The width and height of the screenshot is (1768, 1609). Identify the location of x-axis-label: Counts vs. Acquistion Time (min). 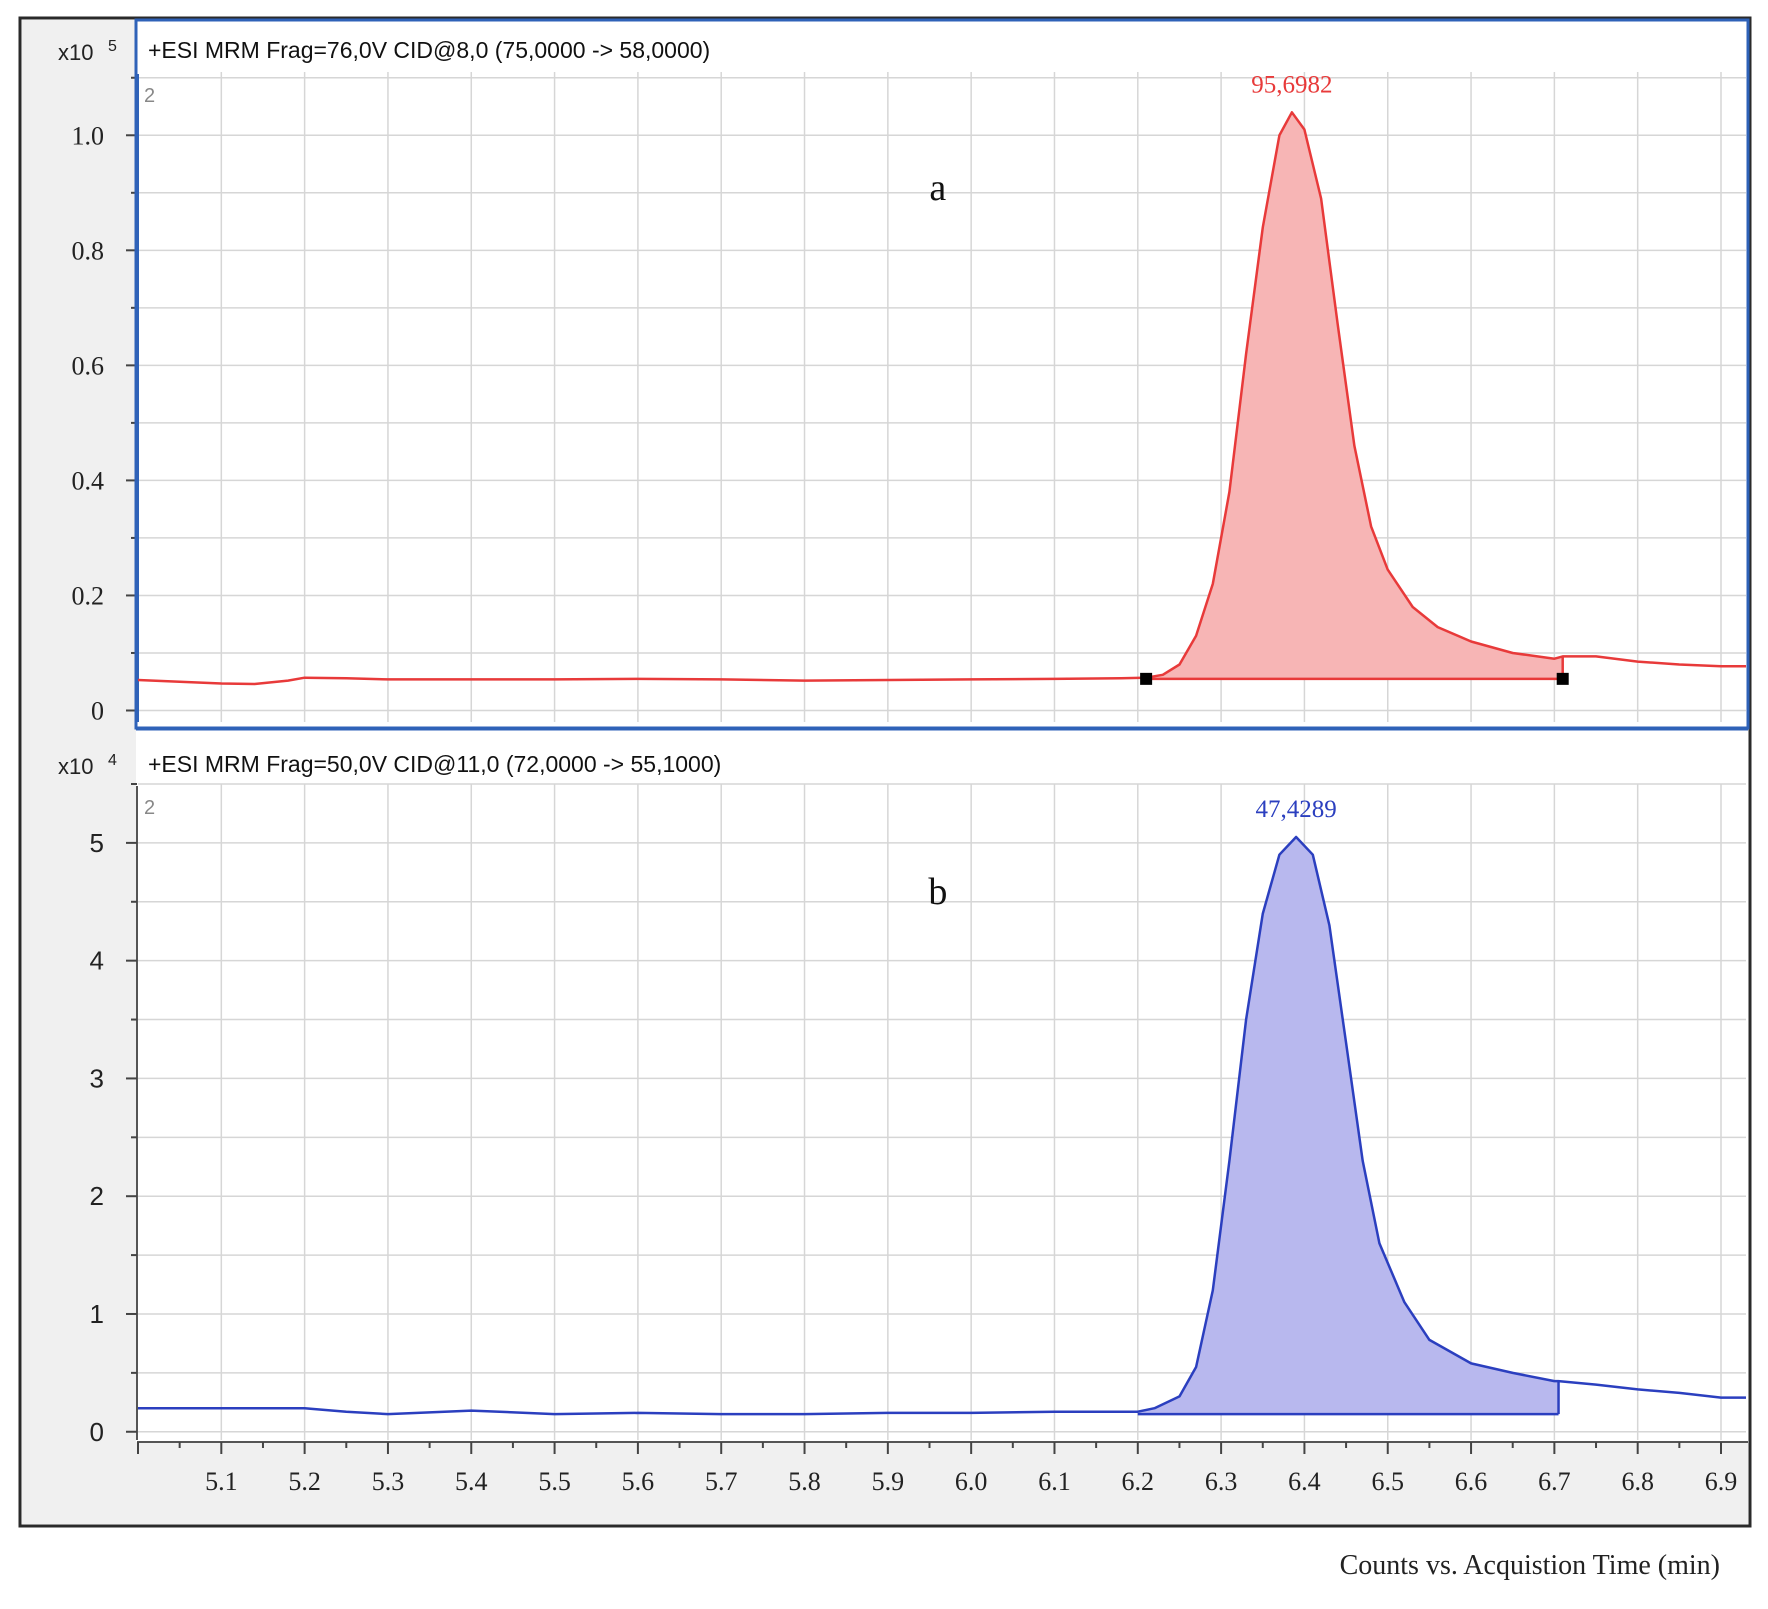
(1530, 1565).